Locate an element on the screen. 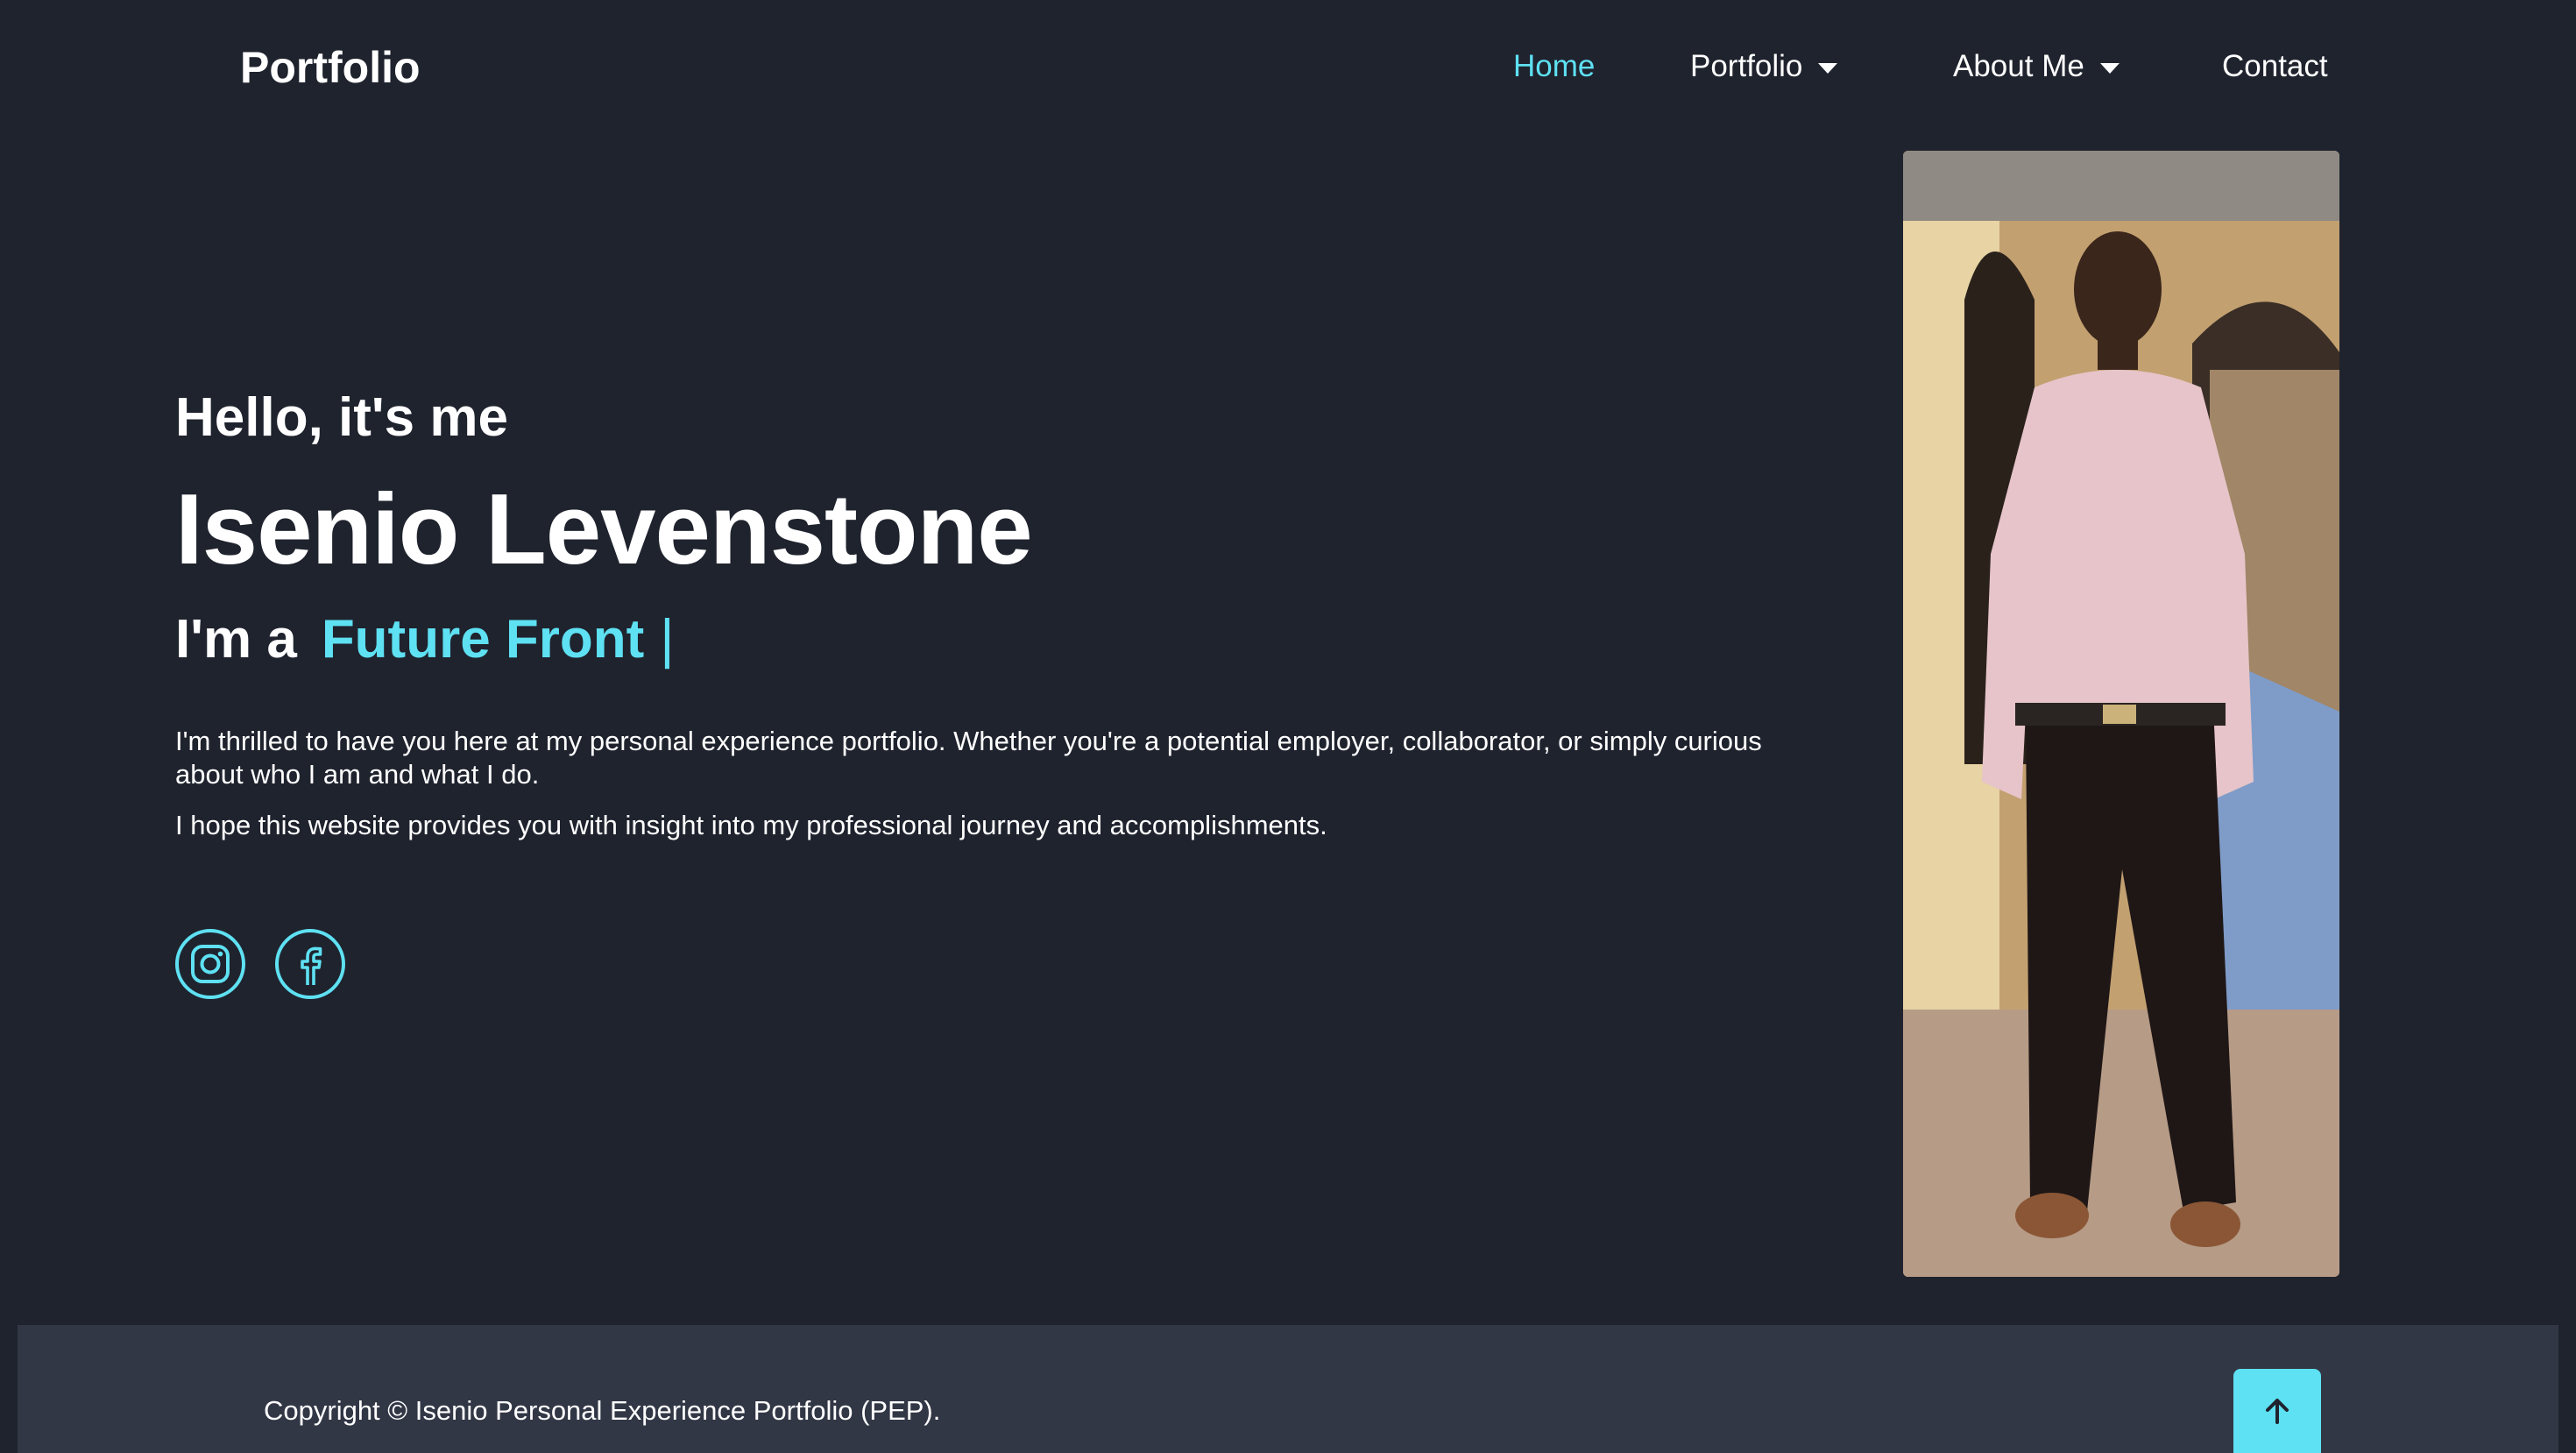  facebook-icon is located at coordinates (311, 965).